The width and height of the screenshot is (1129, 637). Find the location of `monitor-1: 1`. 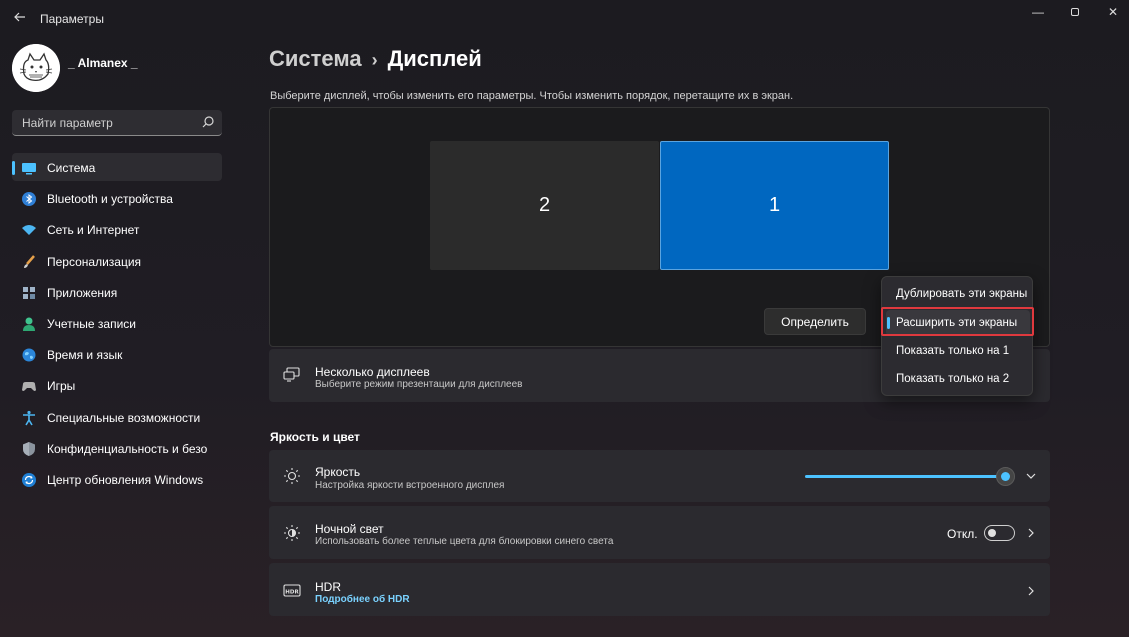

monitor-1: 1 is located at coordinates (774, 205).